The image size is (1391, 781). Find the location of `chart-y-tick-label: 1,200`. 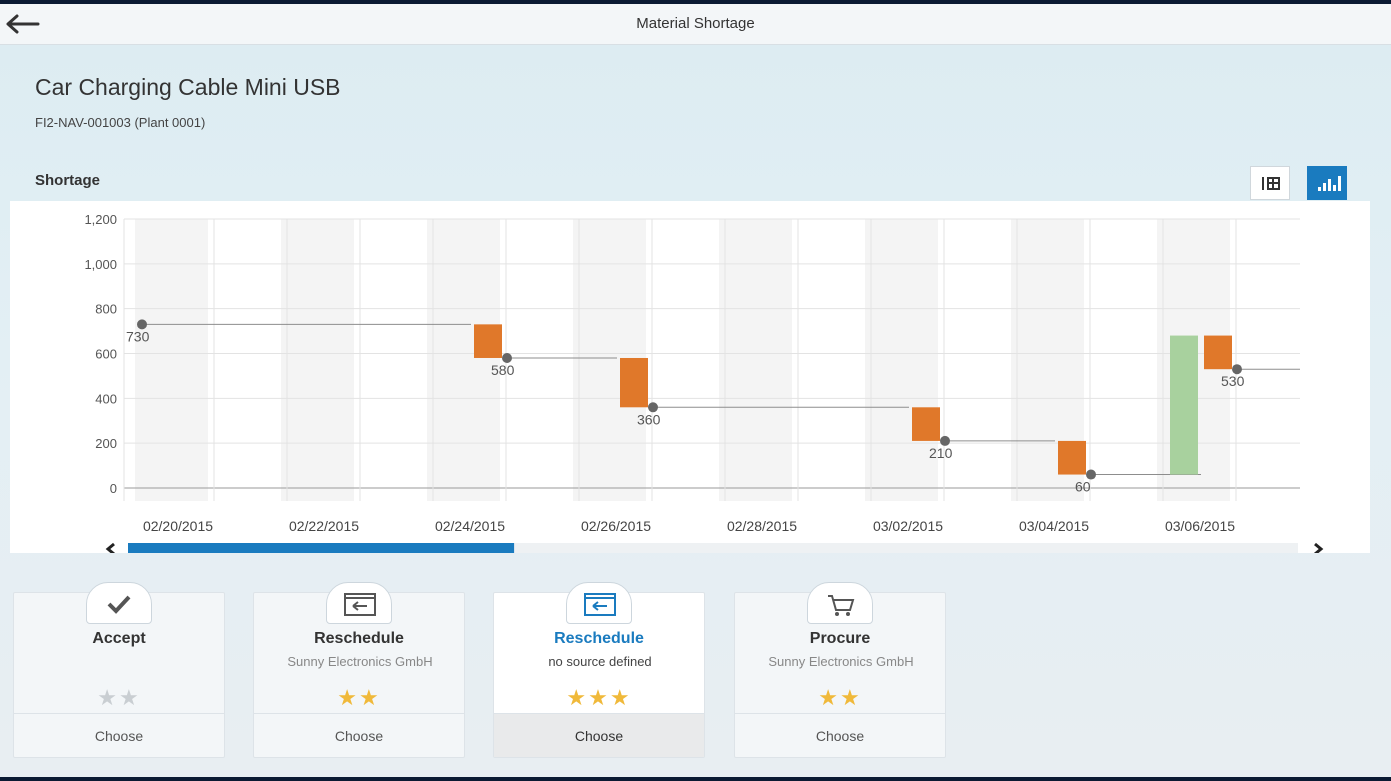

chart-y-tick-label: 1,200 is located at coordinates (100, 219).